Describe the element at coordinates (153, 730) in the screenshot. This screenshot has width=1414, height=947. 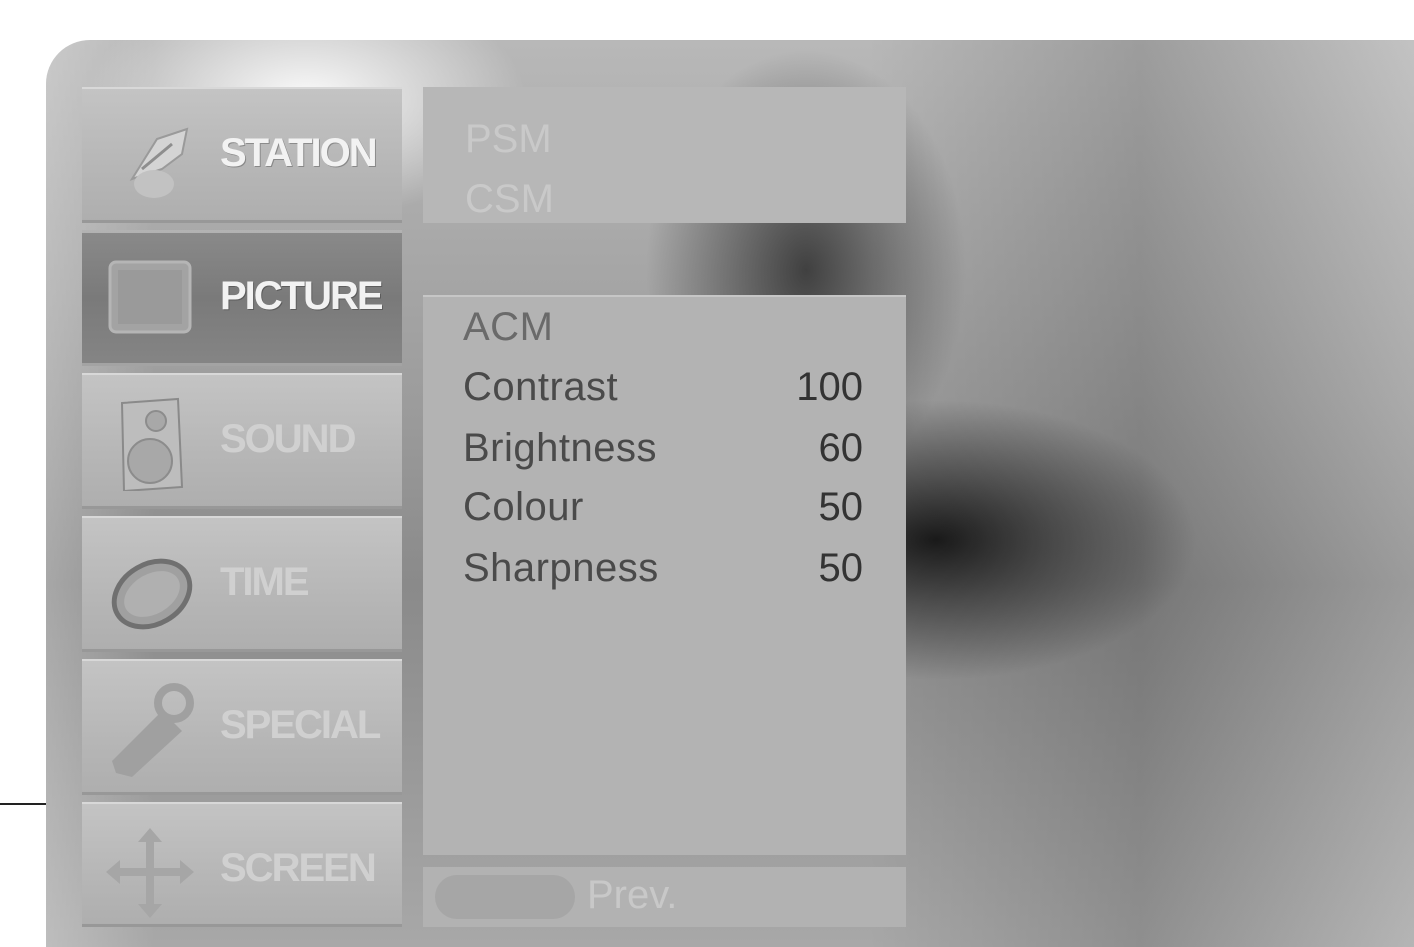
I see `tag-icon` at that location.